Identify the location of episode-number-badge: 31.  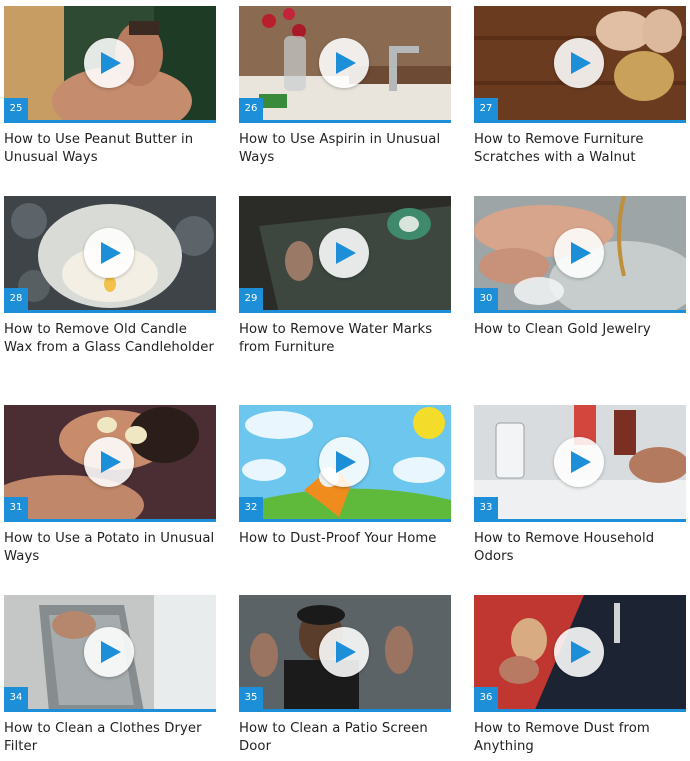
(16, 508).